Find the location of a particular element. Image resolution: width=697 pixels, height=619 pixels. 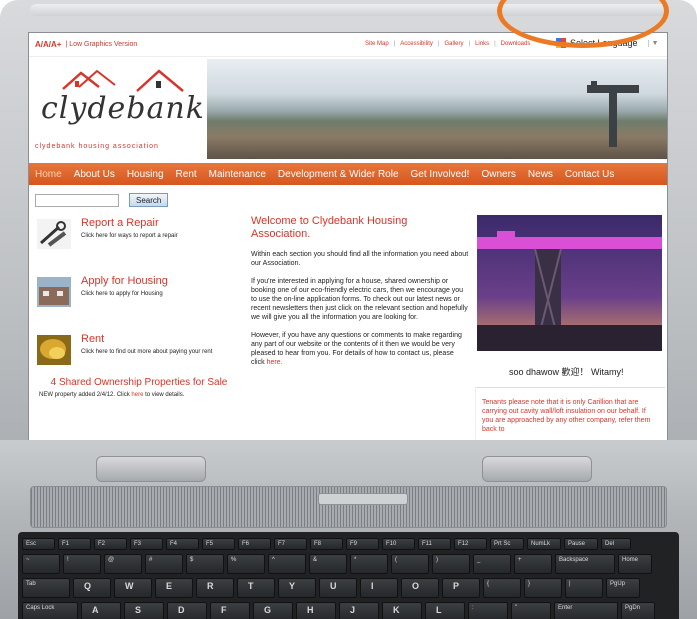

accessibility-link: Accessibility is located at coordinates (416, 44).